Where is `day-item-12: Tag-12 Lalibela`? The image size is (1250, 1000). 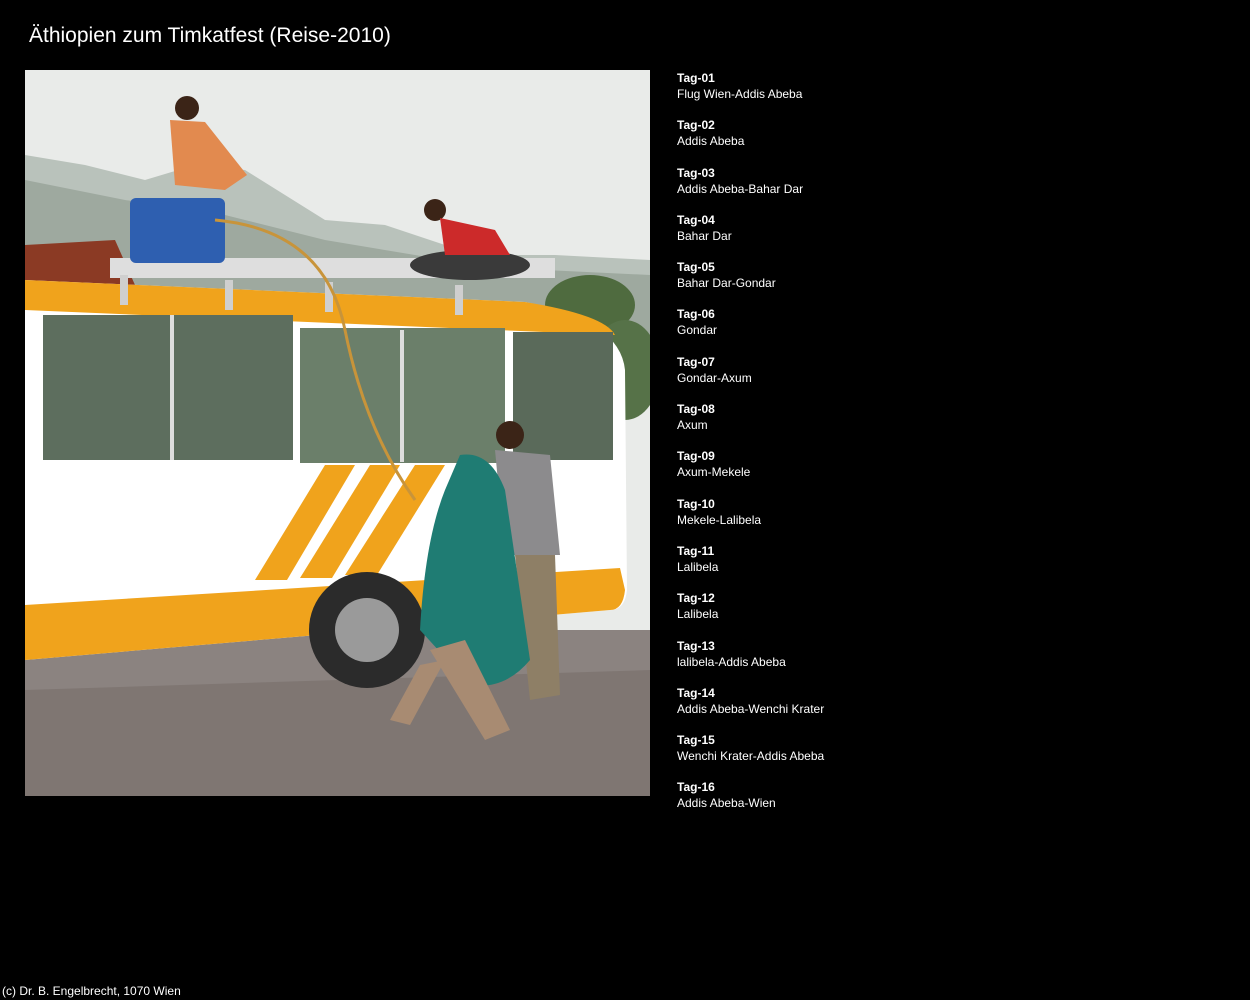 day-item-12: Tag-12 Lalibela is located at coordinates (750, 613).